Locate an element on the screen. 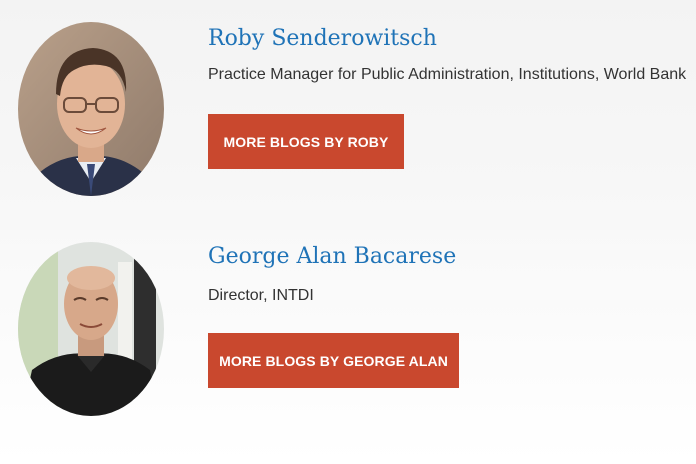  more-blogs-button: MORE BLOGS BY GEORGE ALAN is located at coordinates (333, 360).